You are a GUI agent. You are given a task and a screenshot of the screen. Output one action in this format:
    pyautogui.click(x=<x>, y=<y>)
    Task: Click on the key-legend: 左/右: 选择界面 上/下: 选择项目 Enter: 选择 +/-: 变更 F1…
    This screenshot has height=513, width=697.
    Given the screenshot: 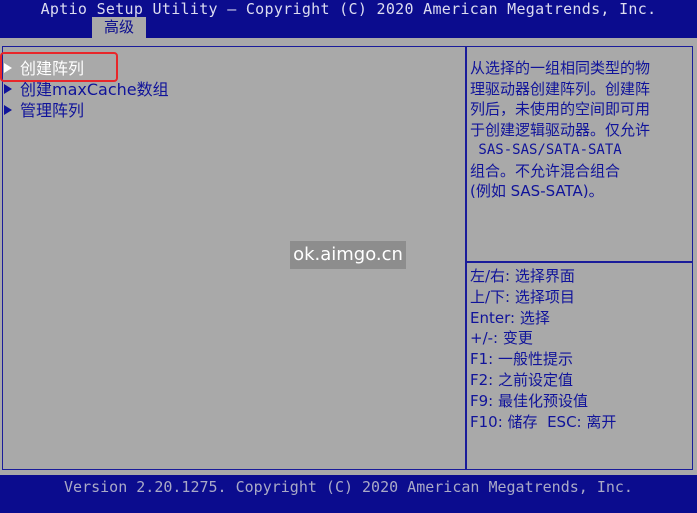 What is the action you would take?
    pyautogui.click(x=580, y=349)
    